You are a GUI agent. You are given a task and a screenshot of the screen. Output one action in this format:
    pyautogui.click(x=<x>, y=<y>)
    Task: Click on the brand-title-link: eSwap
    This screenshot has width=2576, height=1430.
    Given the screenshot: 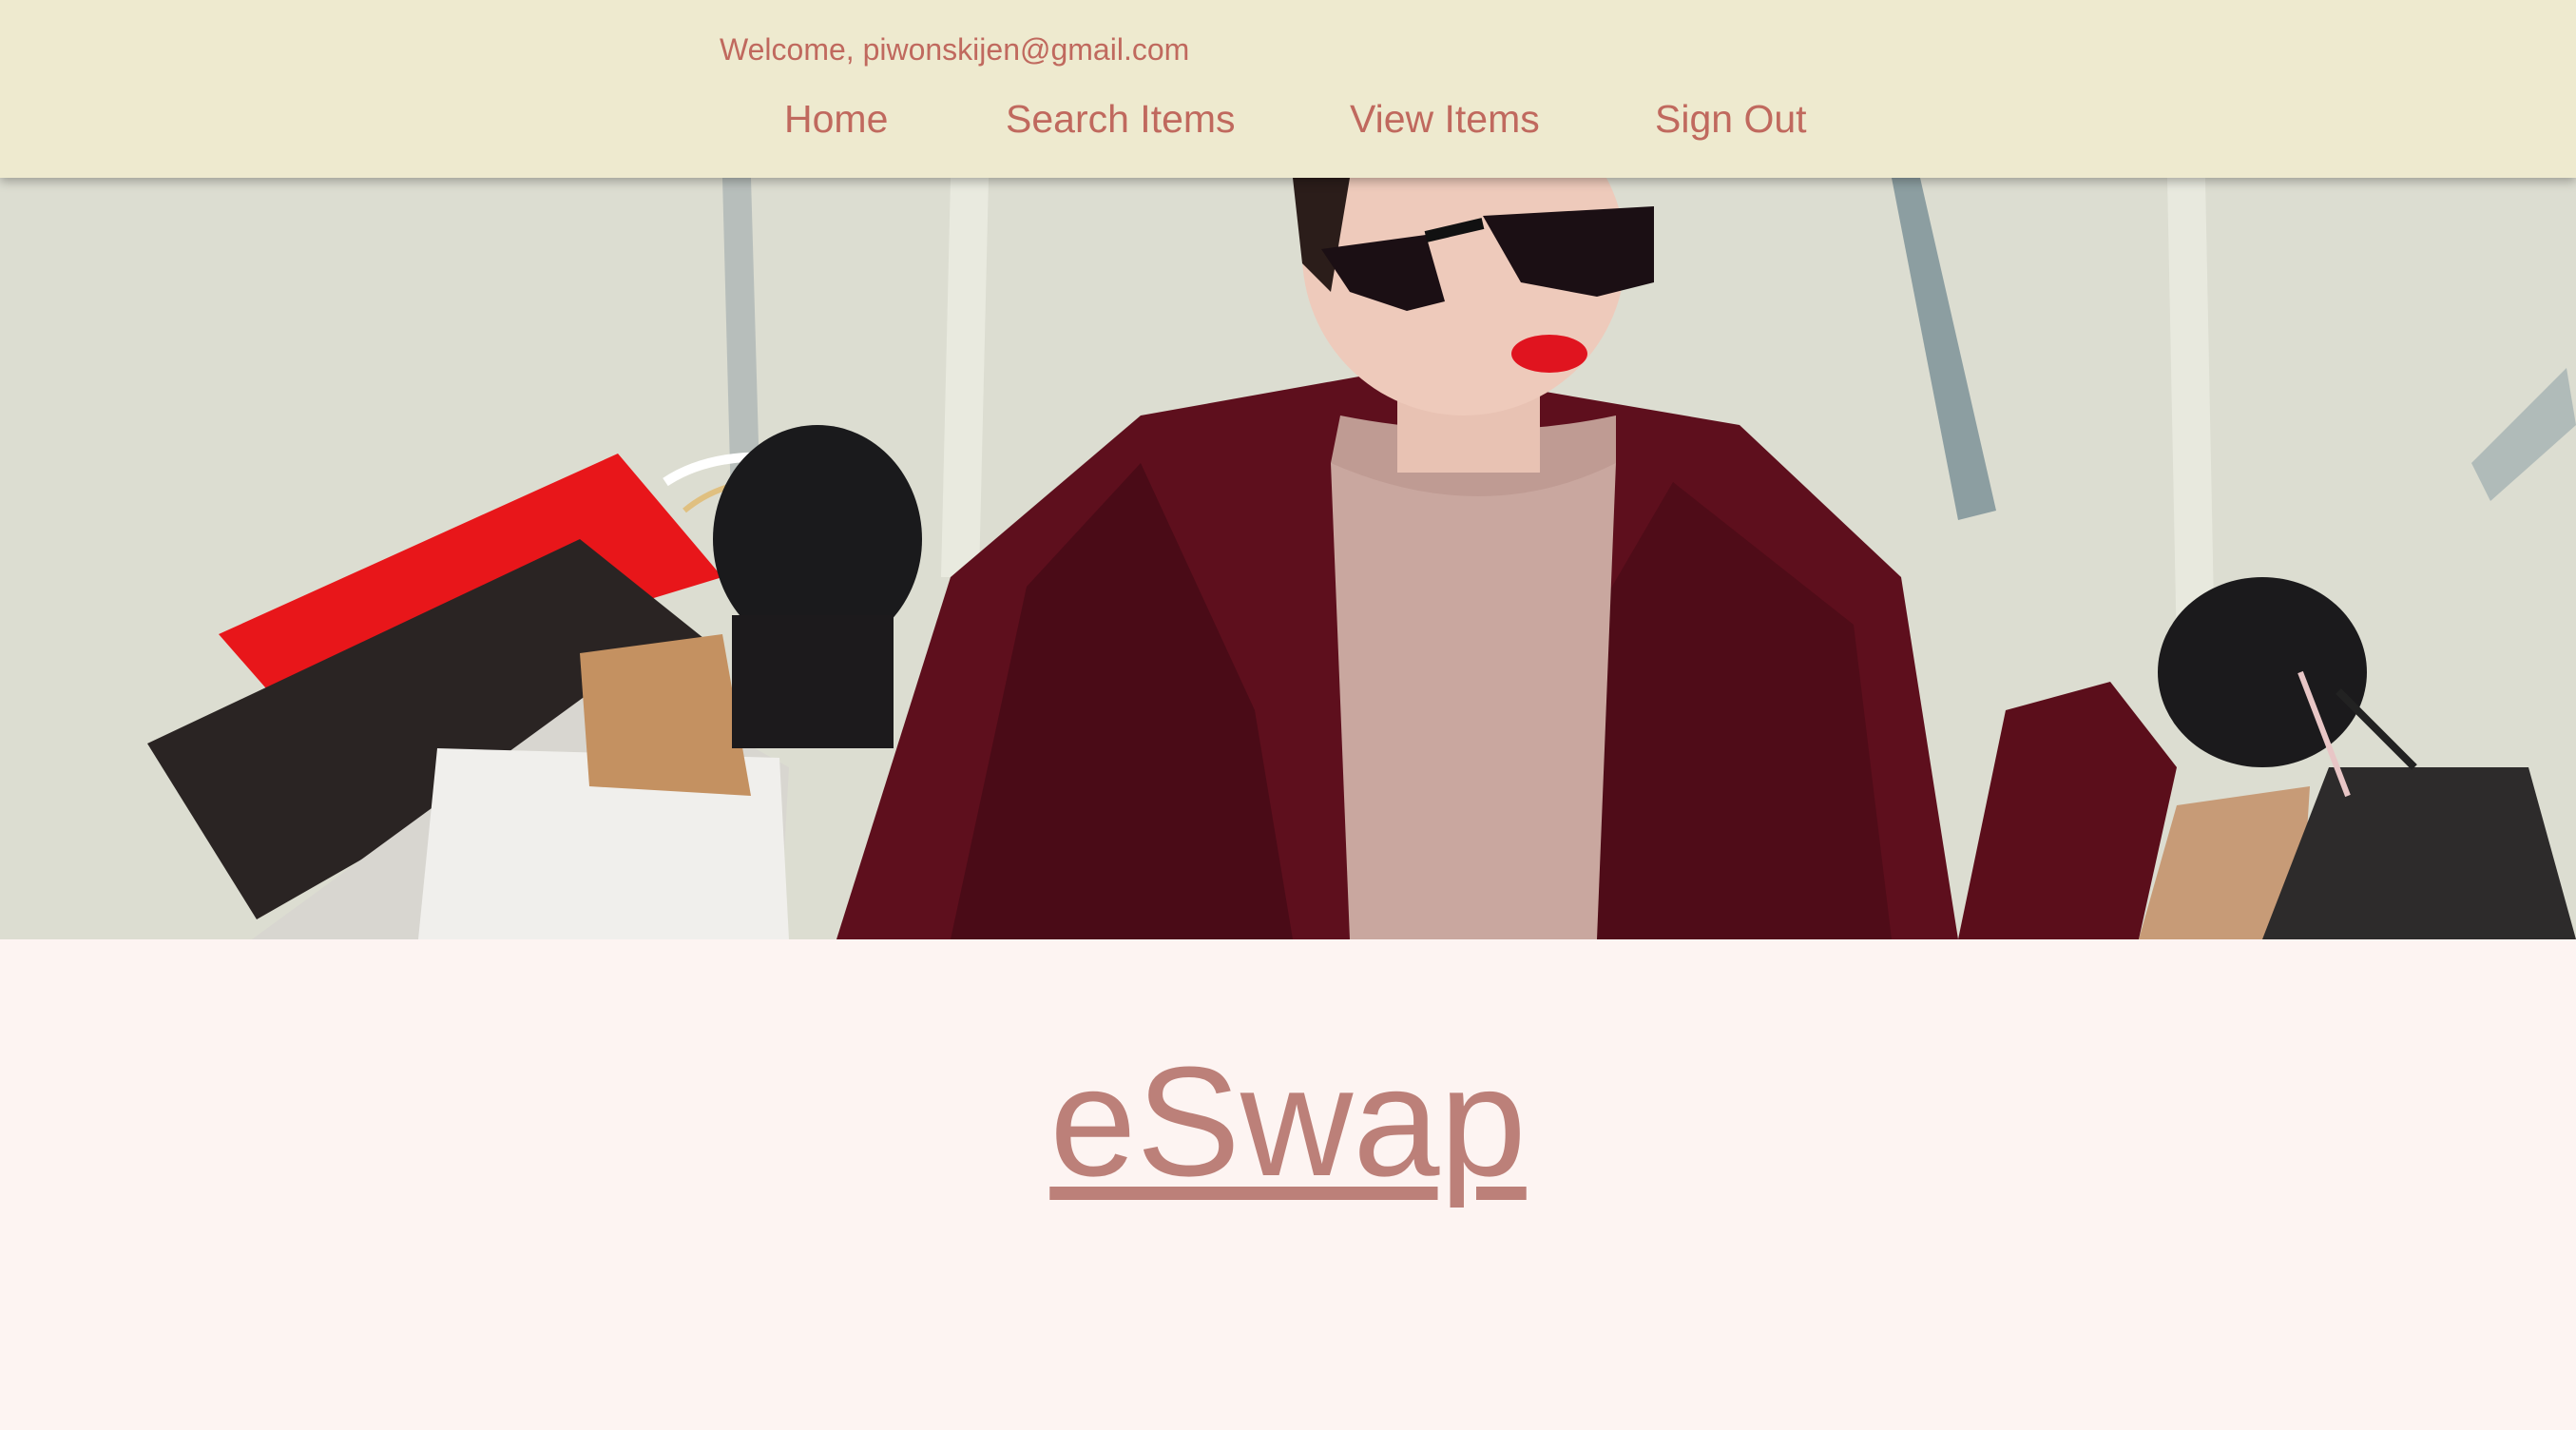 What is the action you would take?
    pyautogui.click(x=1287, y=1121)
    